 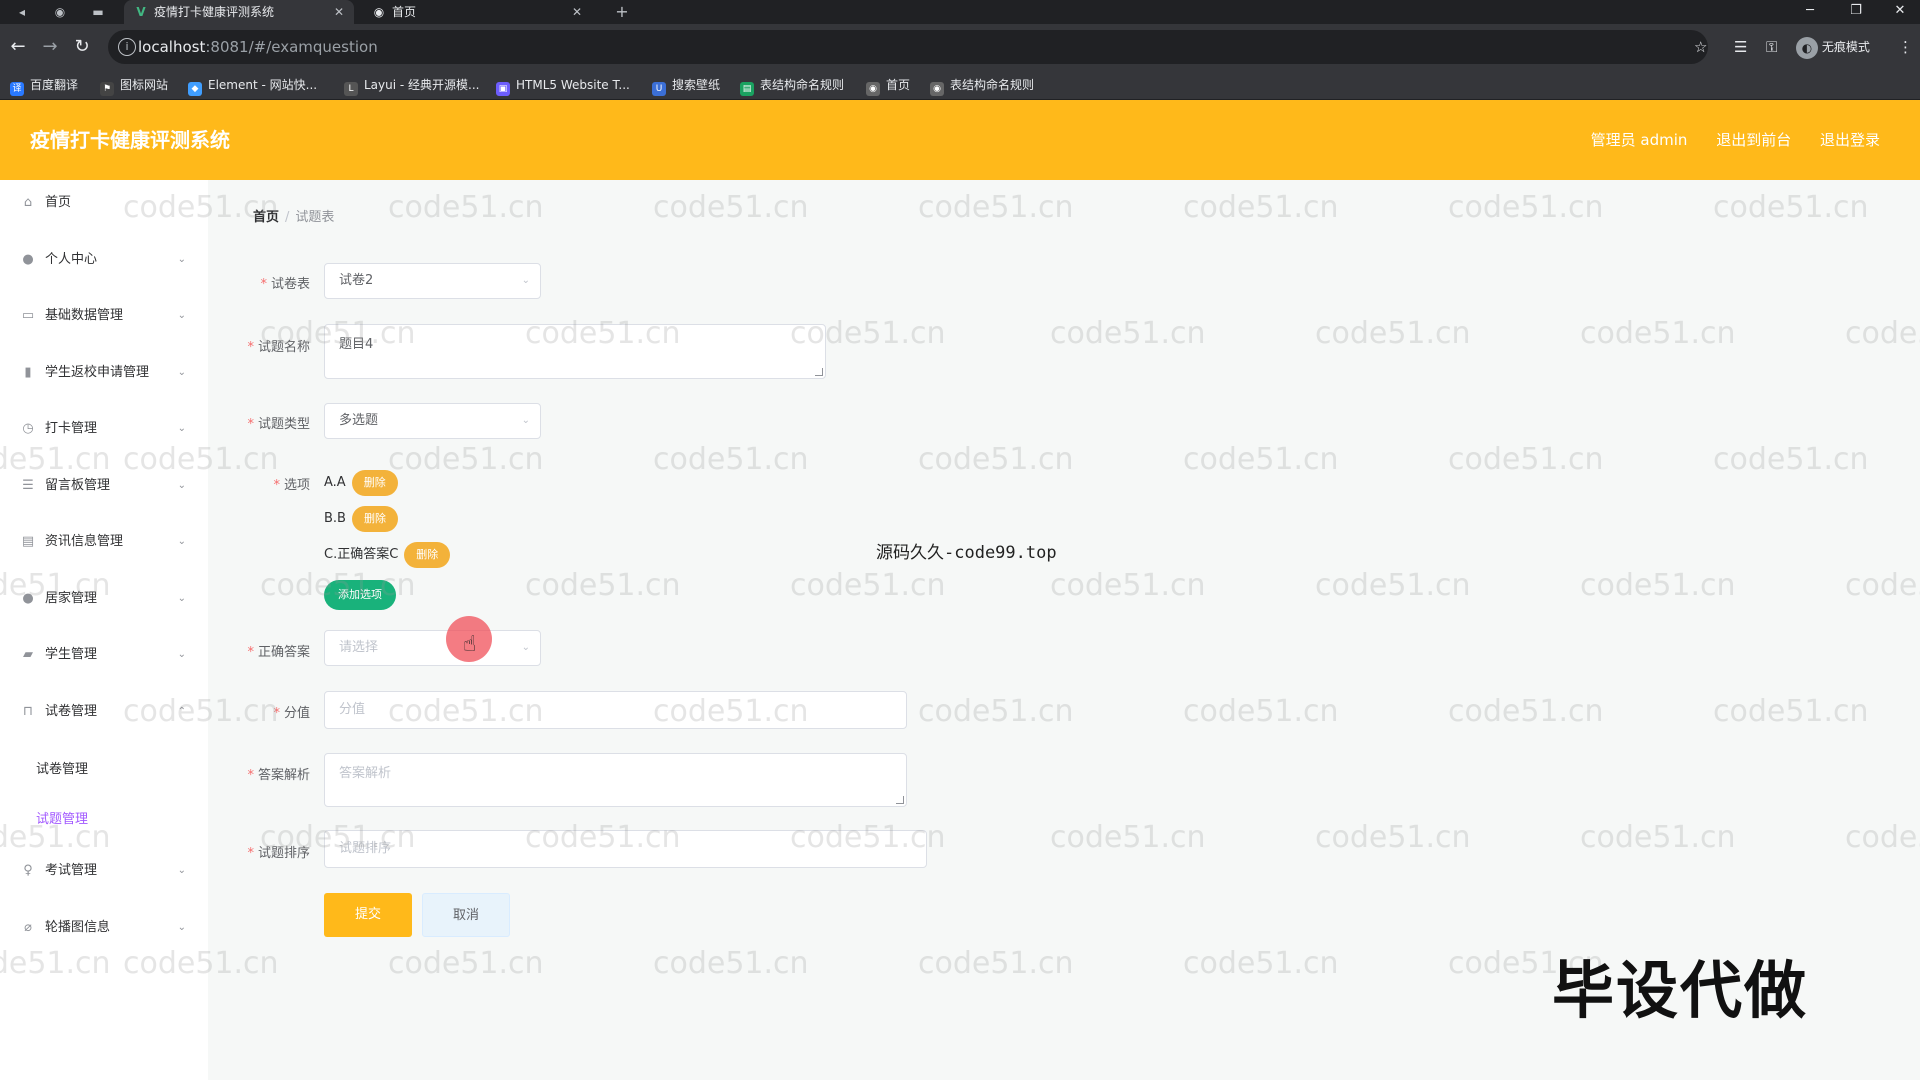 I want to click on reading-list-icon: ☰, so click(x=1740, y=47).